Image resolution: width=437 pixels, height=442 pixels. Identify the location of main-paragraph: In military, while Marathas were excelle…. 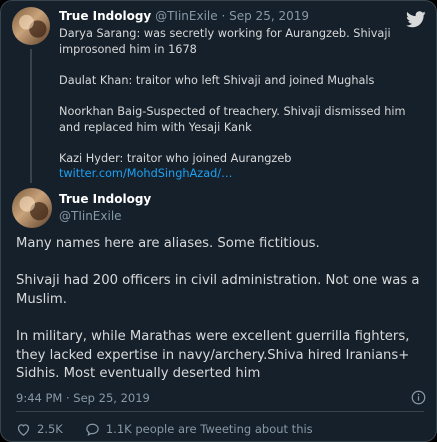
(213, 355).